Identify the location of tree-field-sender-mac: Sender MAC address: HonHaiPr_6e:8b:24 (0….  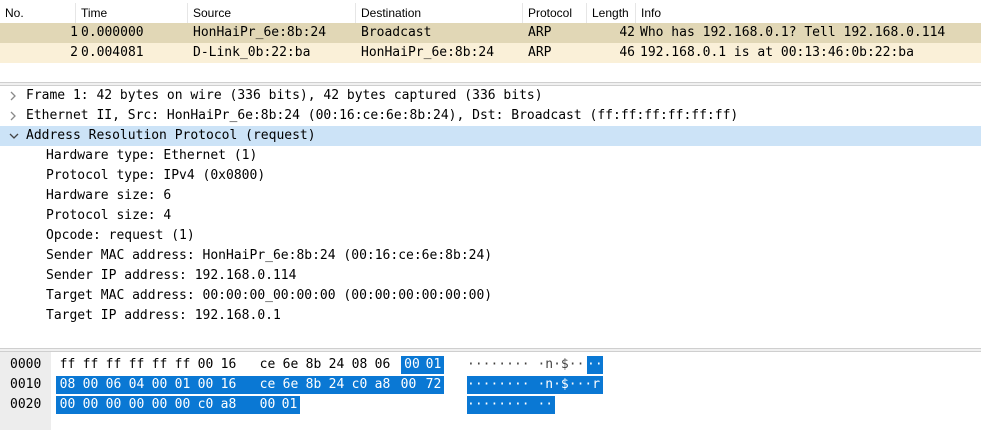
(490, 256).